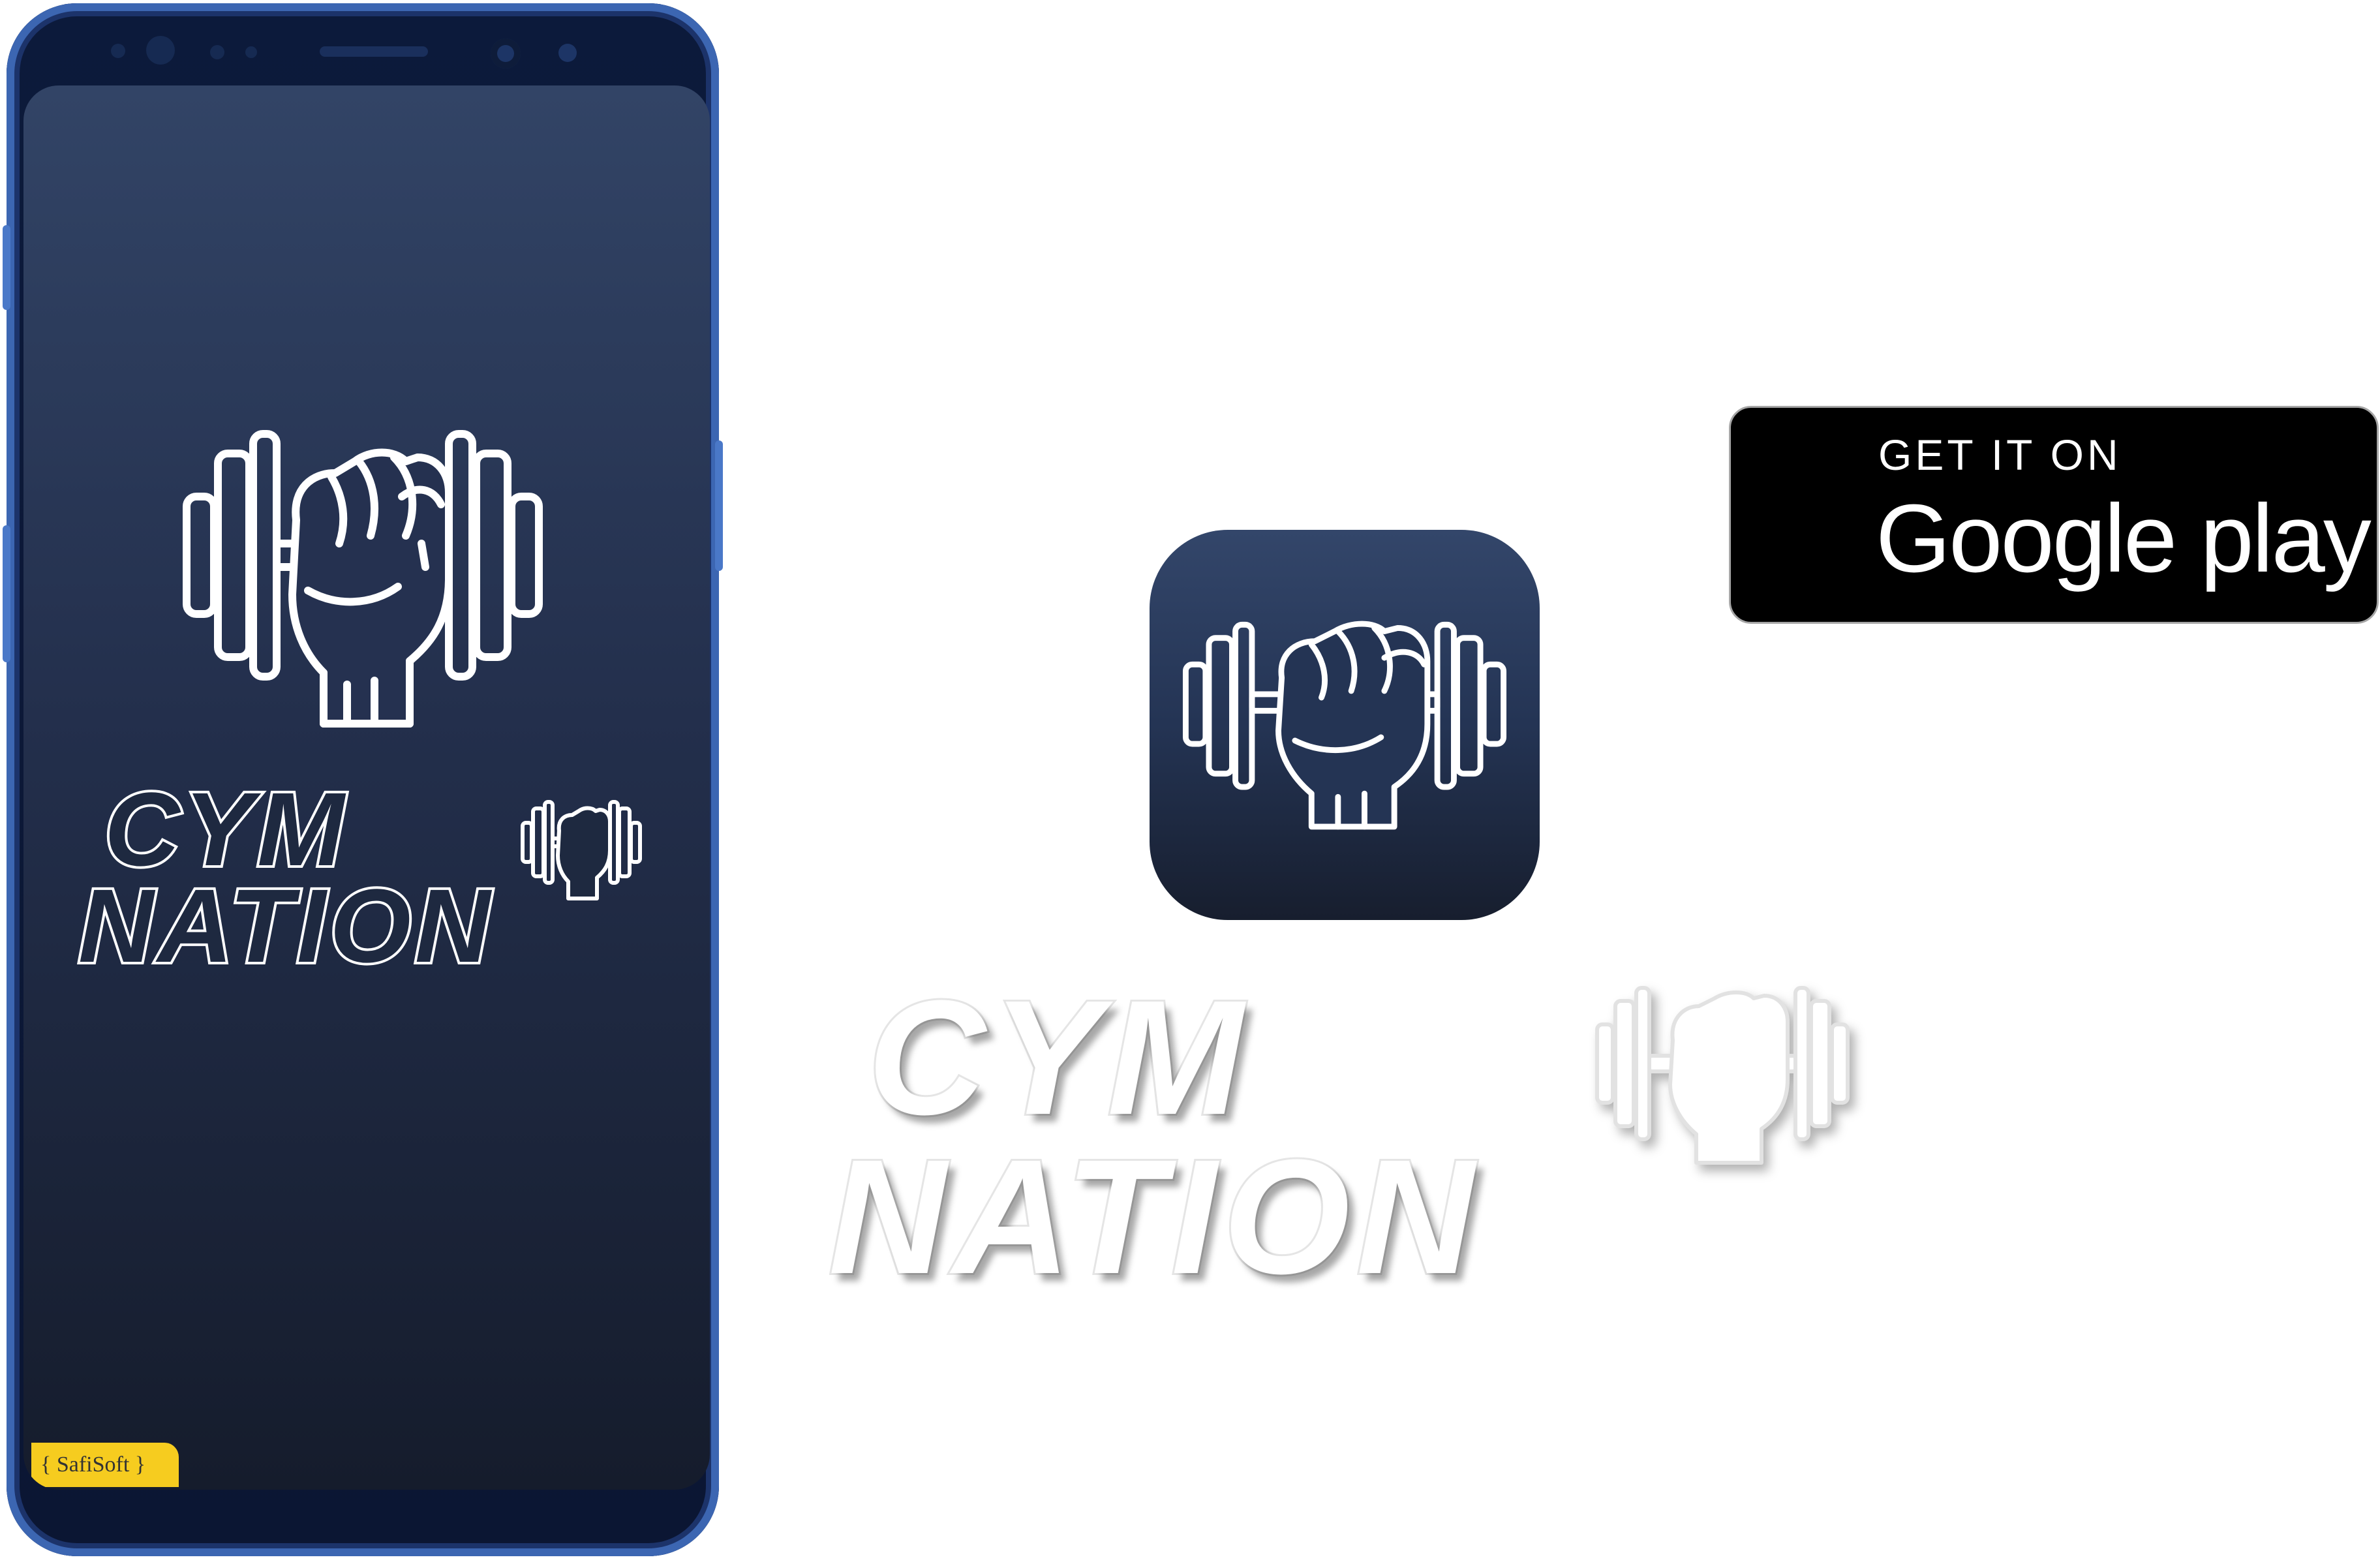 This screenshot has height=1566, width=2380. I want to click on app-name-line2: NATION, so click(285, 925).